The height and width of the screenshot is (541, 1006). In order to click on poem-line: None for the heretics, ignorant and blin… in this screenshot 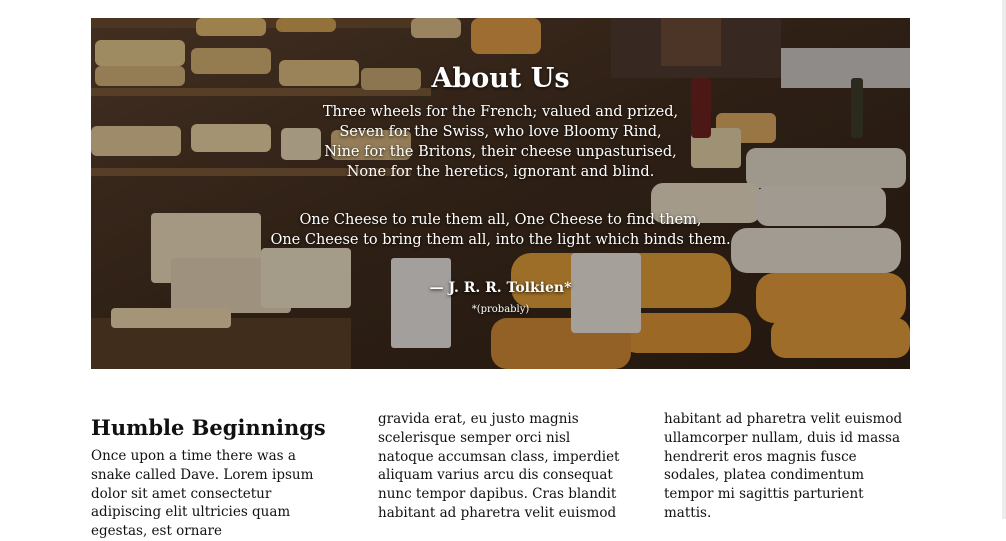, I will do `click(500, 172)`.